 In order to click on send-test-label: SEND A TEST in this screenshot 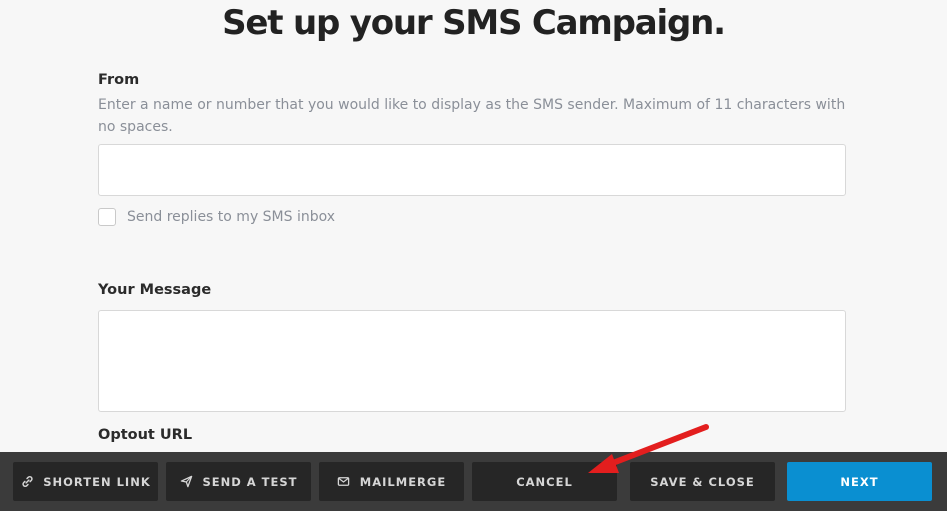, I will do `click(250, 481)`.